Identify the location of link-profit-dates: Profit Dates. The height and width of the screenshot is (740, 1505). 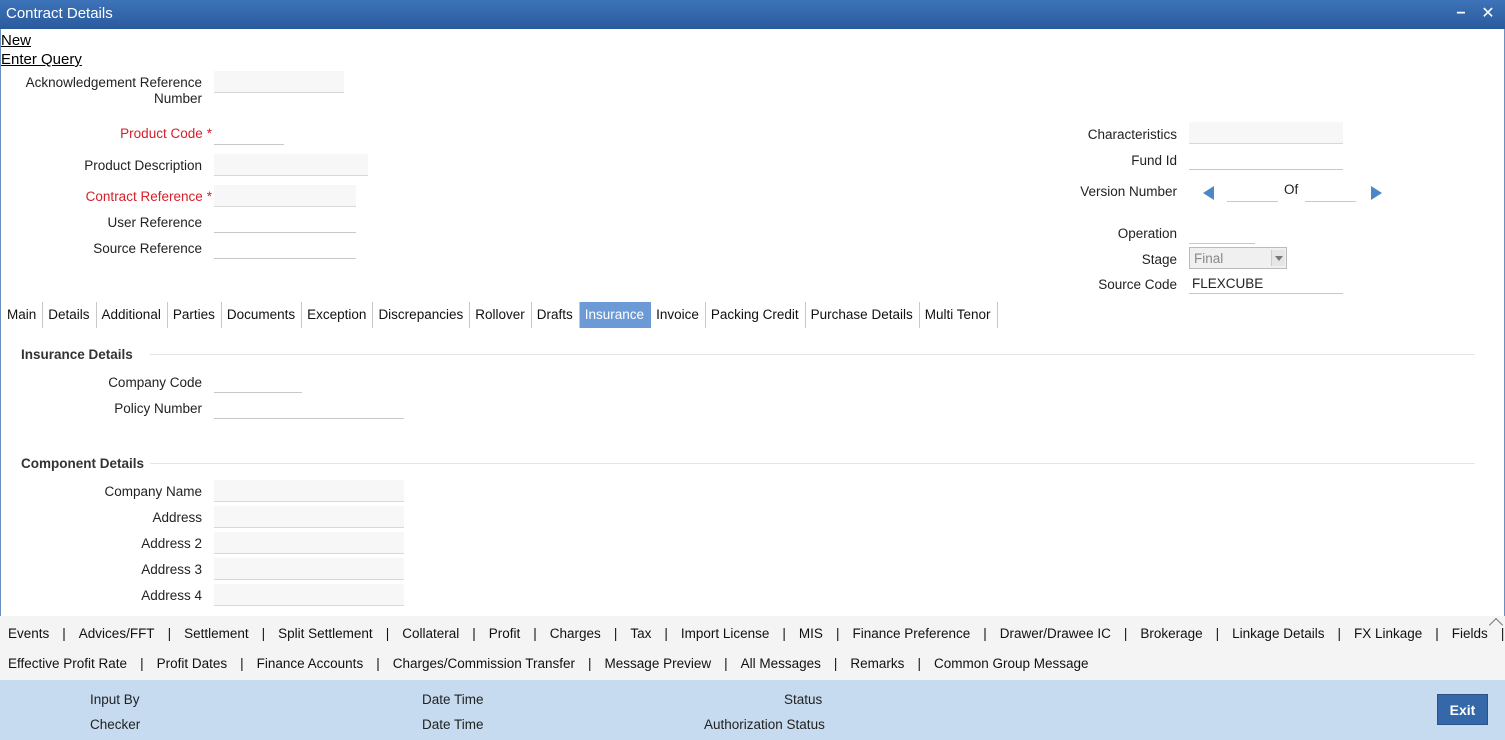
(192, 663).